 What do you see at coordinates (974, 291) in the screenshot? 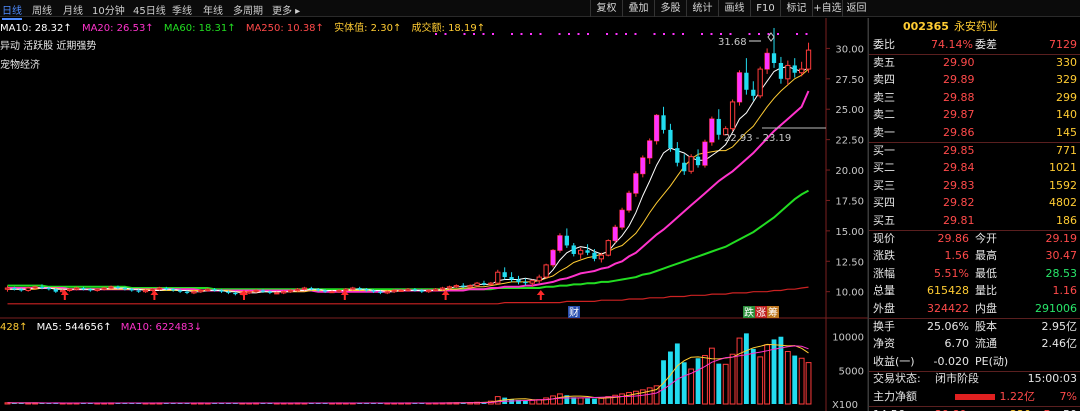
I see `stat-row: 总量 615428 量比 1.16` at bounding box center [974, 291].